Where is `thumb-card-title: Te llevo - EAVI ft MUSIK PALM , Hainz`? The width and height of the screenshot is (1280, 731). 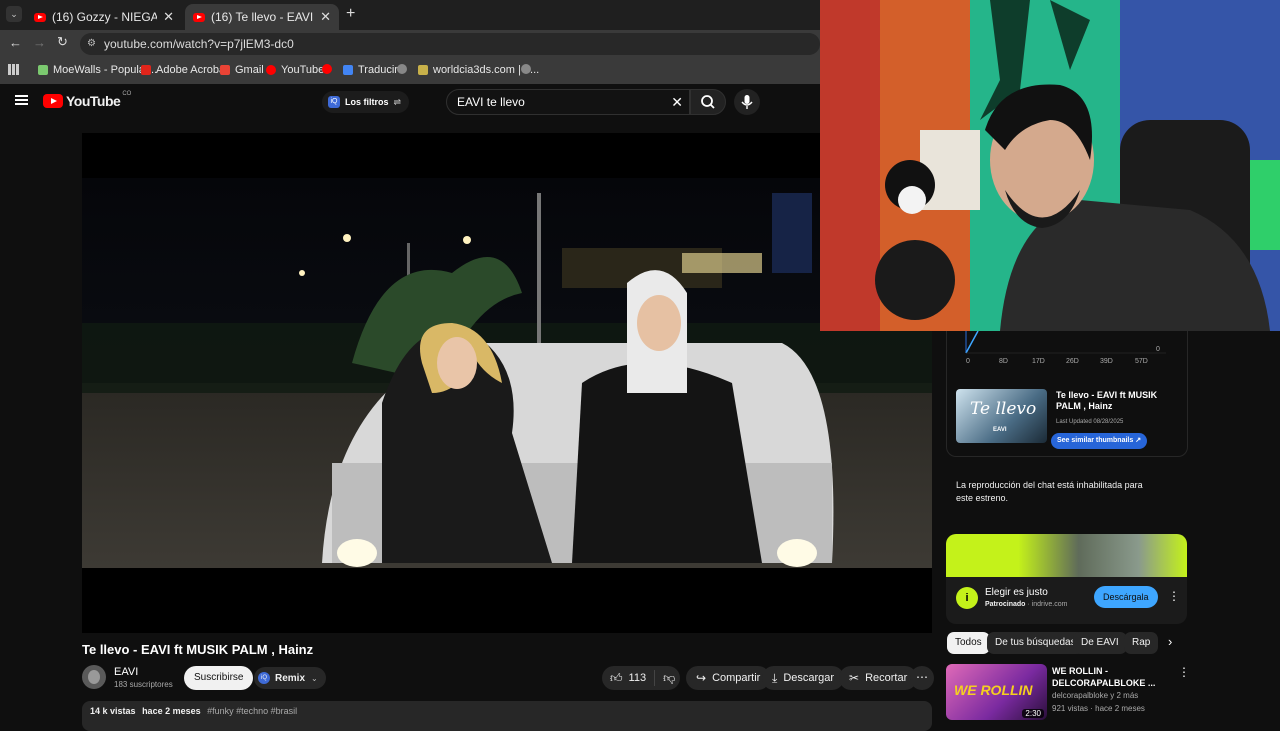
thumb-card-title: Te llevo - EAVI ft MUSIK PALM , Hainz is located at coordinates (1107, 400).